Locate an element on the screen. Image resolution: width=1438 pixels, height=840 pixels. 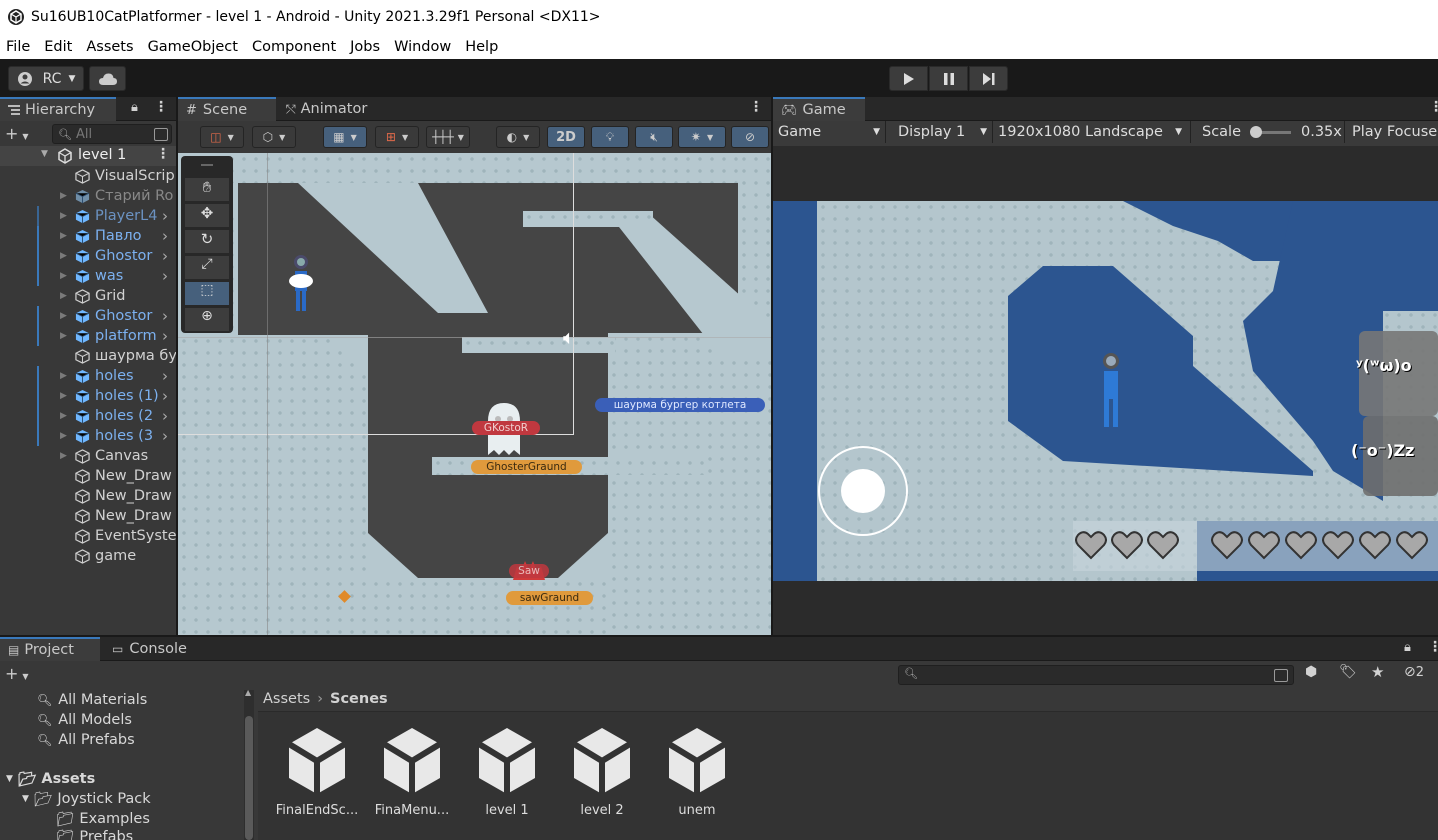
pause-button is located at coordinates (948, 78).